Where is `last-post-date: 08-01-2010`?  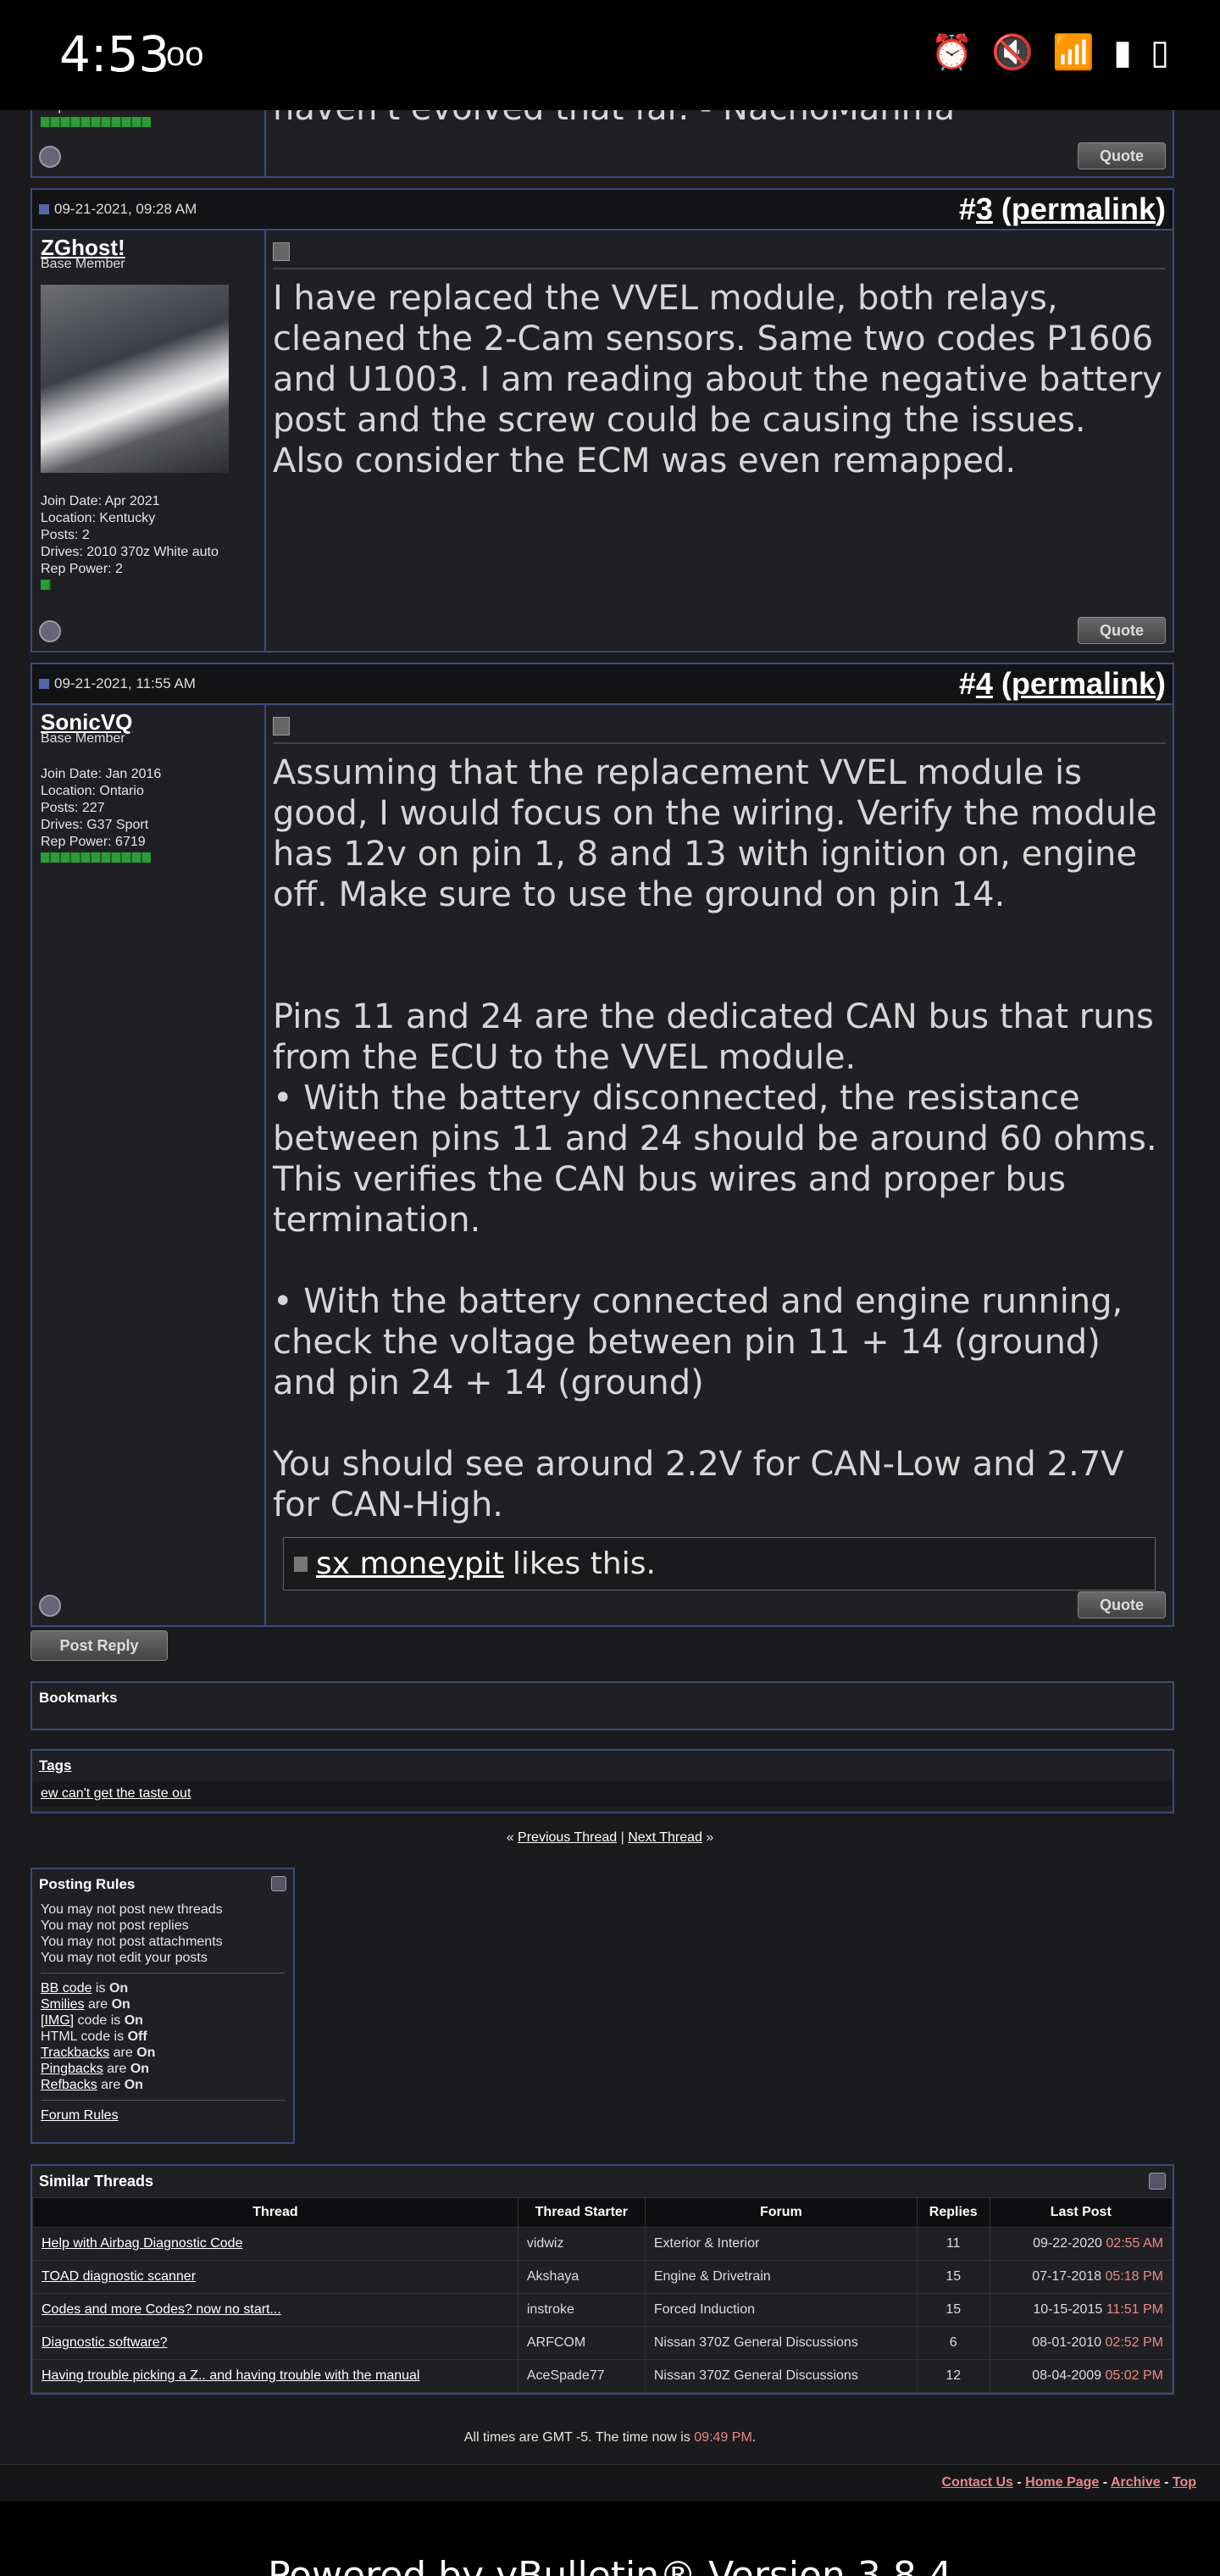
last-post-date: 08-01-2010 is located at coordinates (1067, 2342).